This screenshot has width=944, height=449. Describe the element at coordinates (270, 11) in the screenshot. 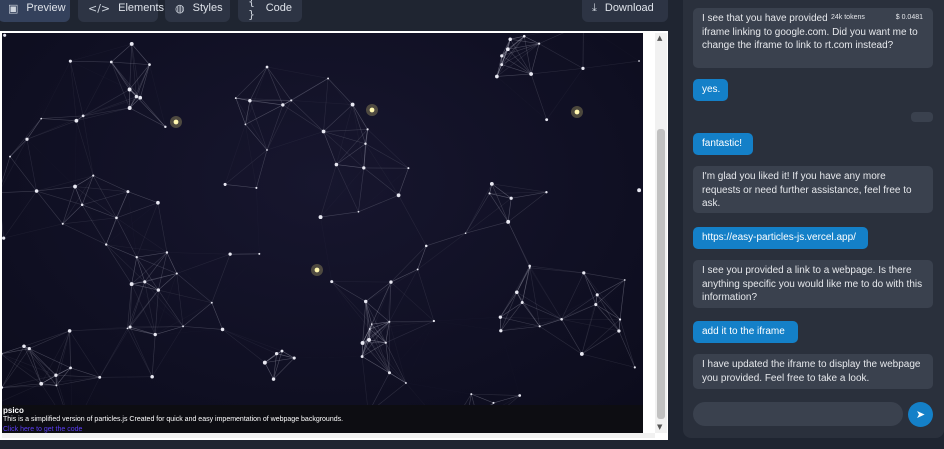

I see `code-tab-button: { } Code` at that location.